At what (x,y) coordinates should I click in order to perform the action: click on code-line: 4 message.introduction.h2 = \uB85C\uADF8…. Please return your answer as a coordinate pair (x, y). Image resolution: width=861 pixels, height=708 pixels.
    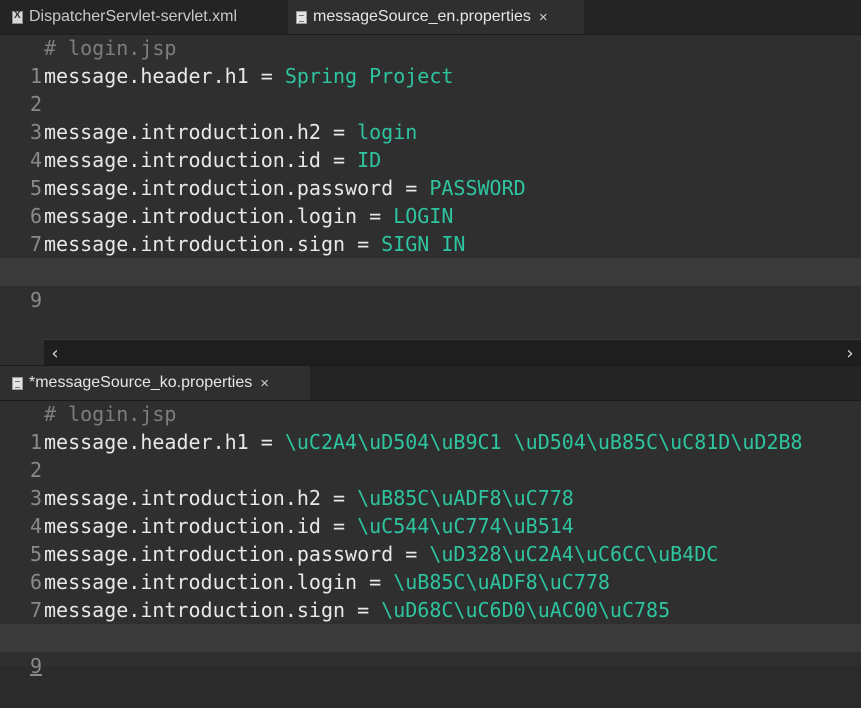
    Looking at the image, I should click on (430, 511).